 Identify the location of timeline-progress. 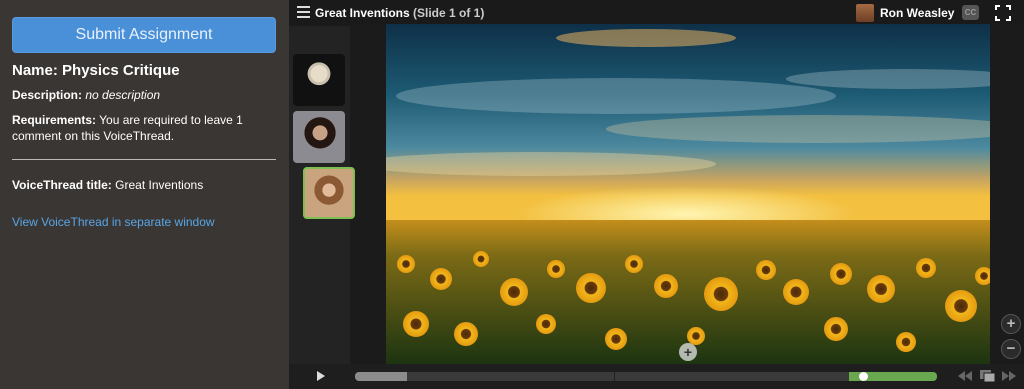
(381, 376).